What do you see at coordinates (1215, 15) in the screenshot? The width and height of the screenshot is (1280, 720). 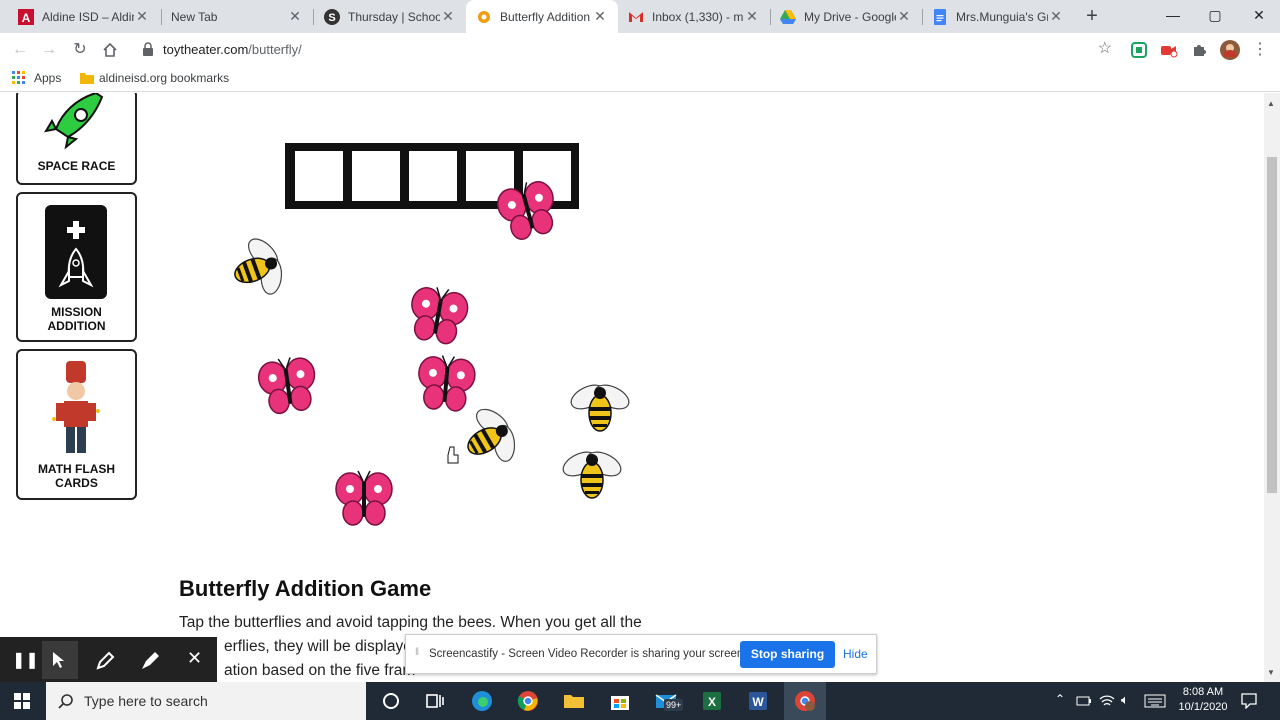 I see `maximize-button: ▢` at bounding box center [1215, 15].